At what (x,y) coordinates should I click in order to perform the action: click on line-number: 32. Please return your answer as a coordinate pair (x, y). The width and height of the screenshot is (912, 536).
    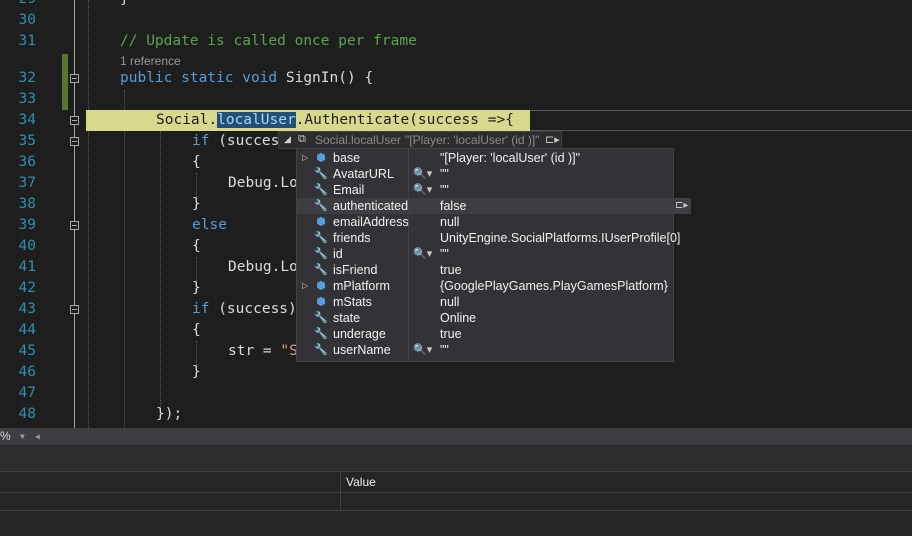
    Looking at the image, I should click on (27, 78).